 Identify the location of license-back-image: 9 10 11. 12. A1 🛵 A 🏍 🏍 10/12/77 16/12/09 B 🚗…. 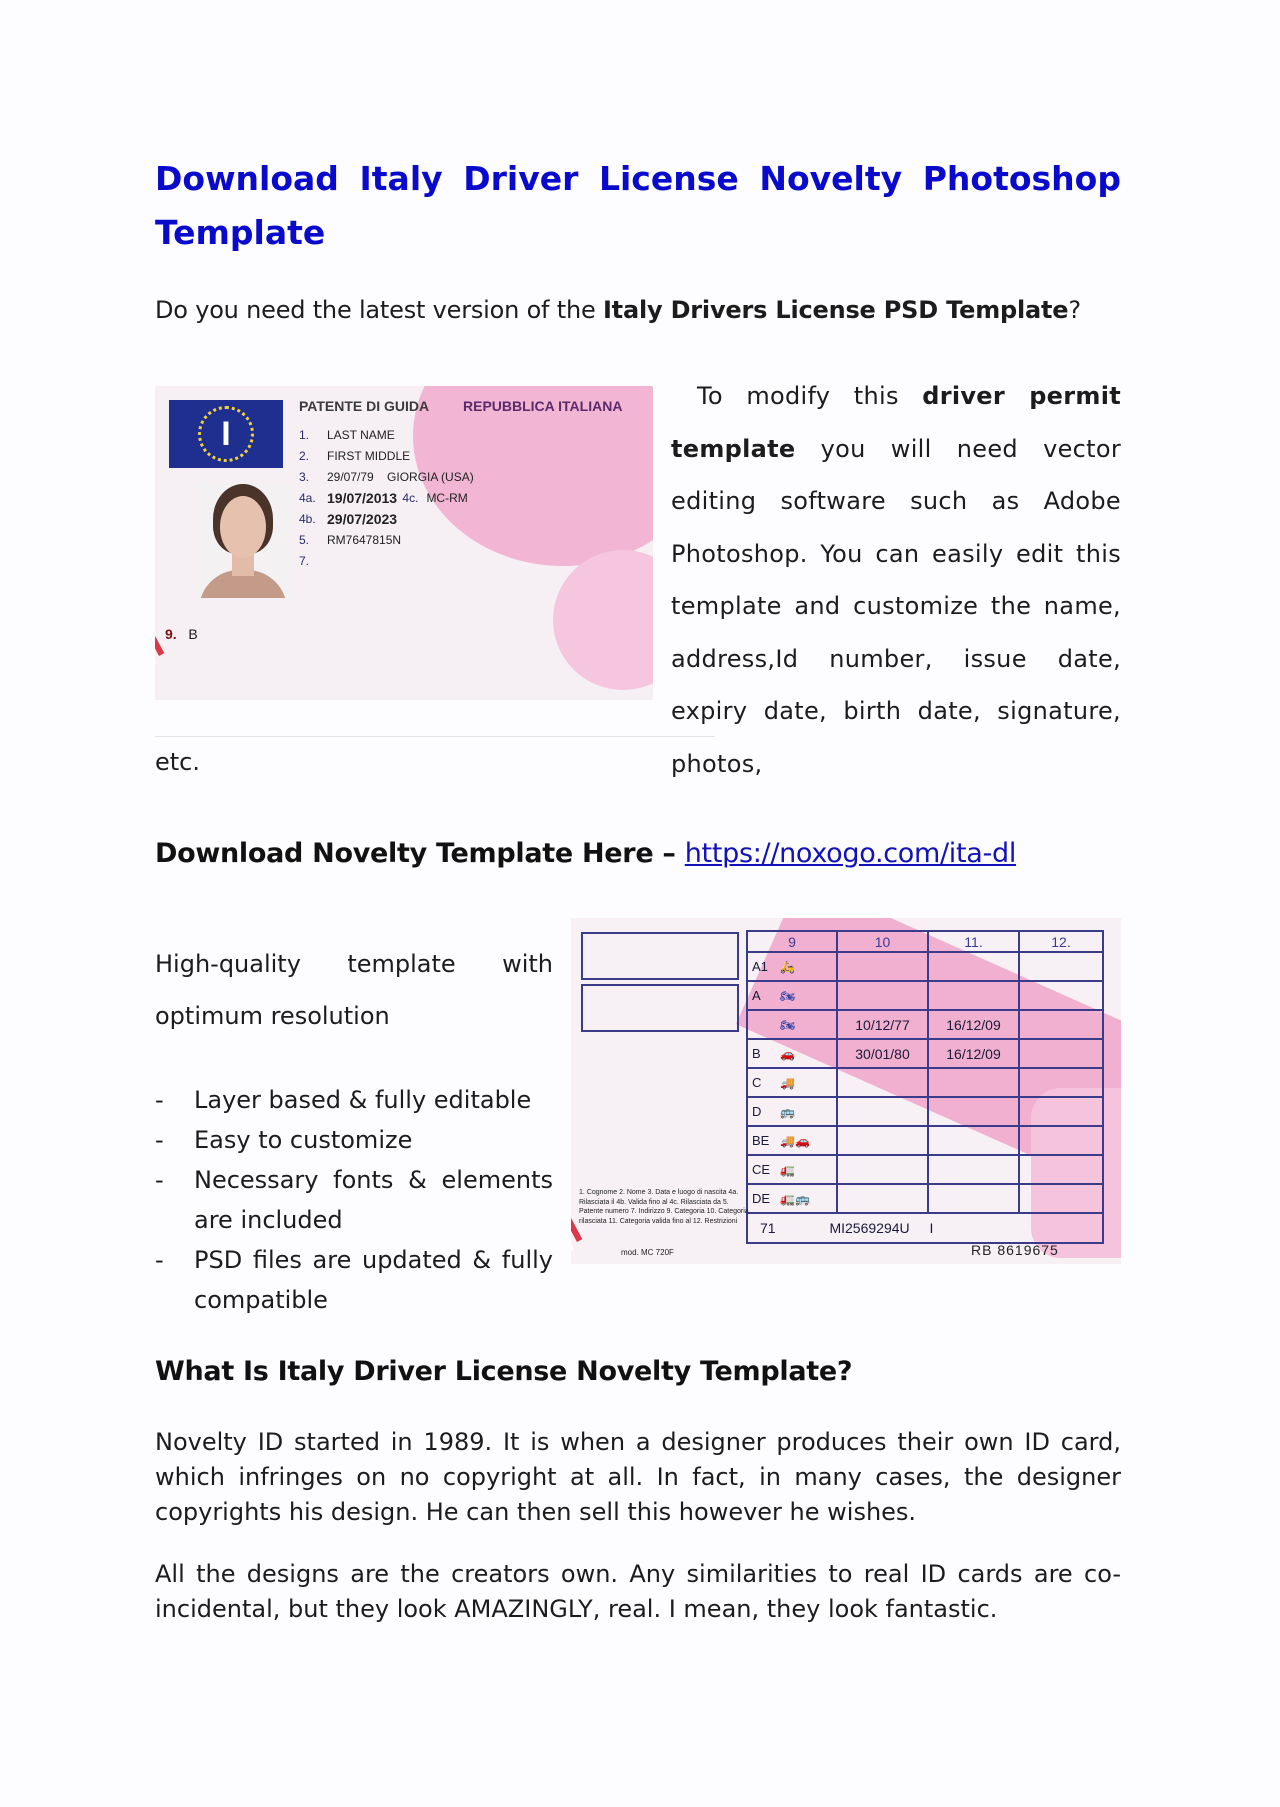
(846, 1091).